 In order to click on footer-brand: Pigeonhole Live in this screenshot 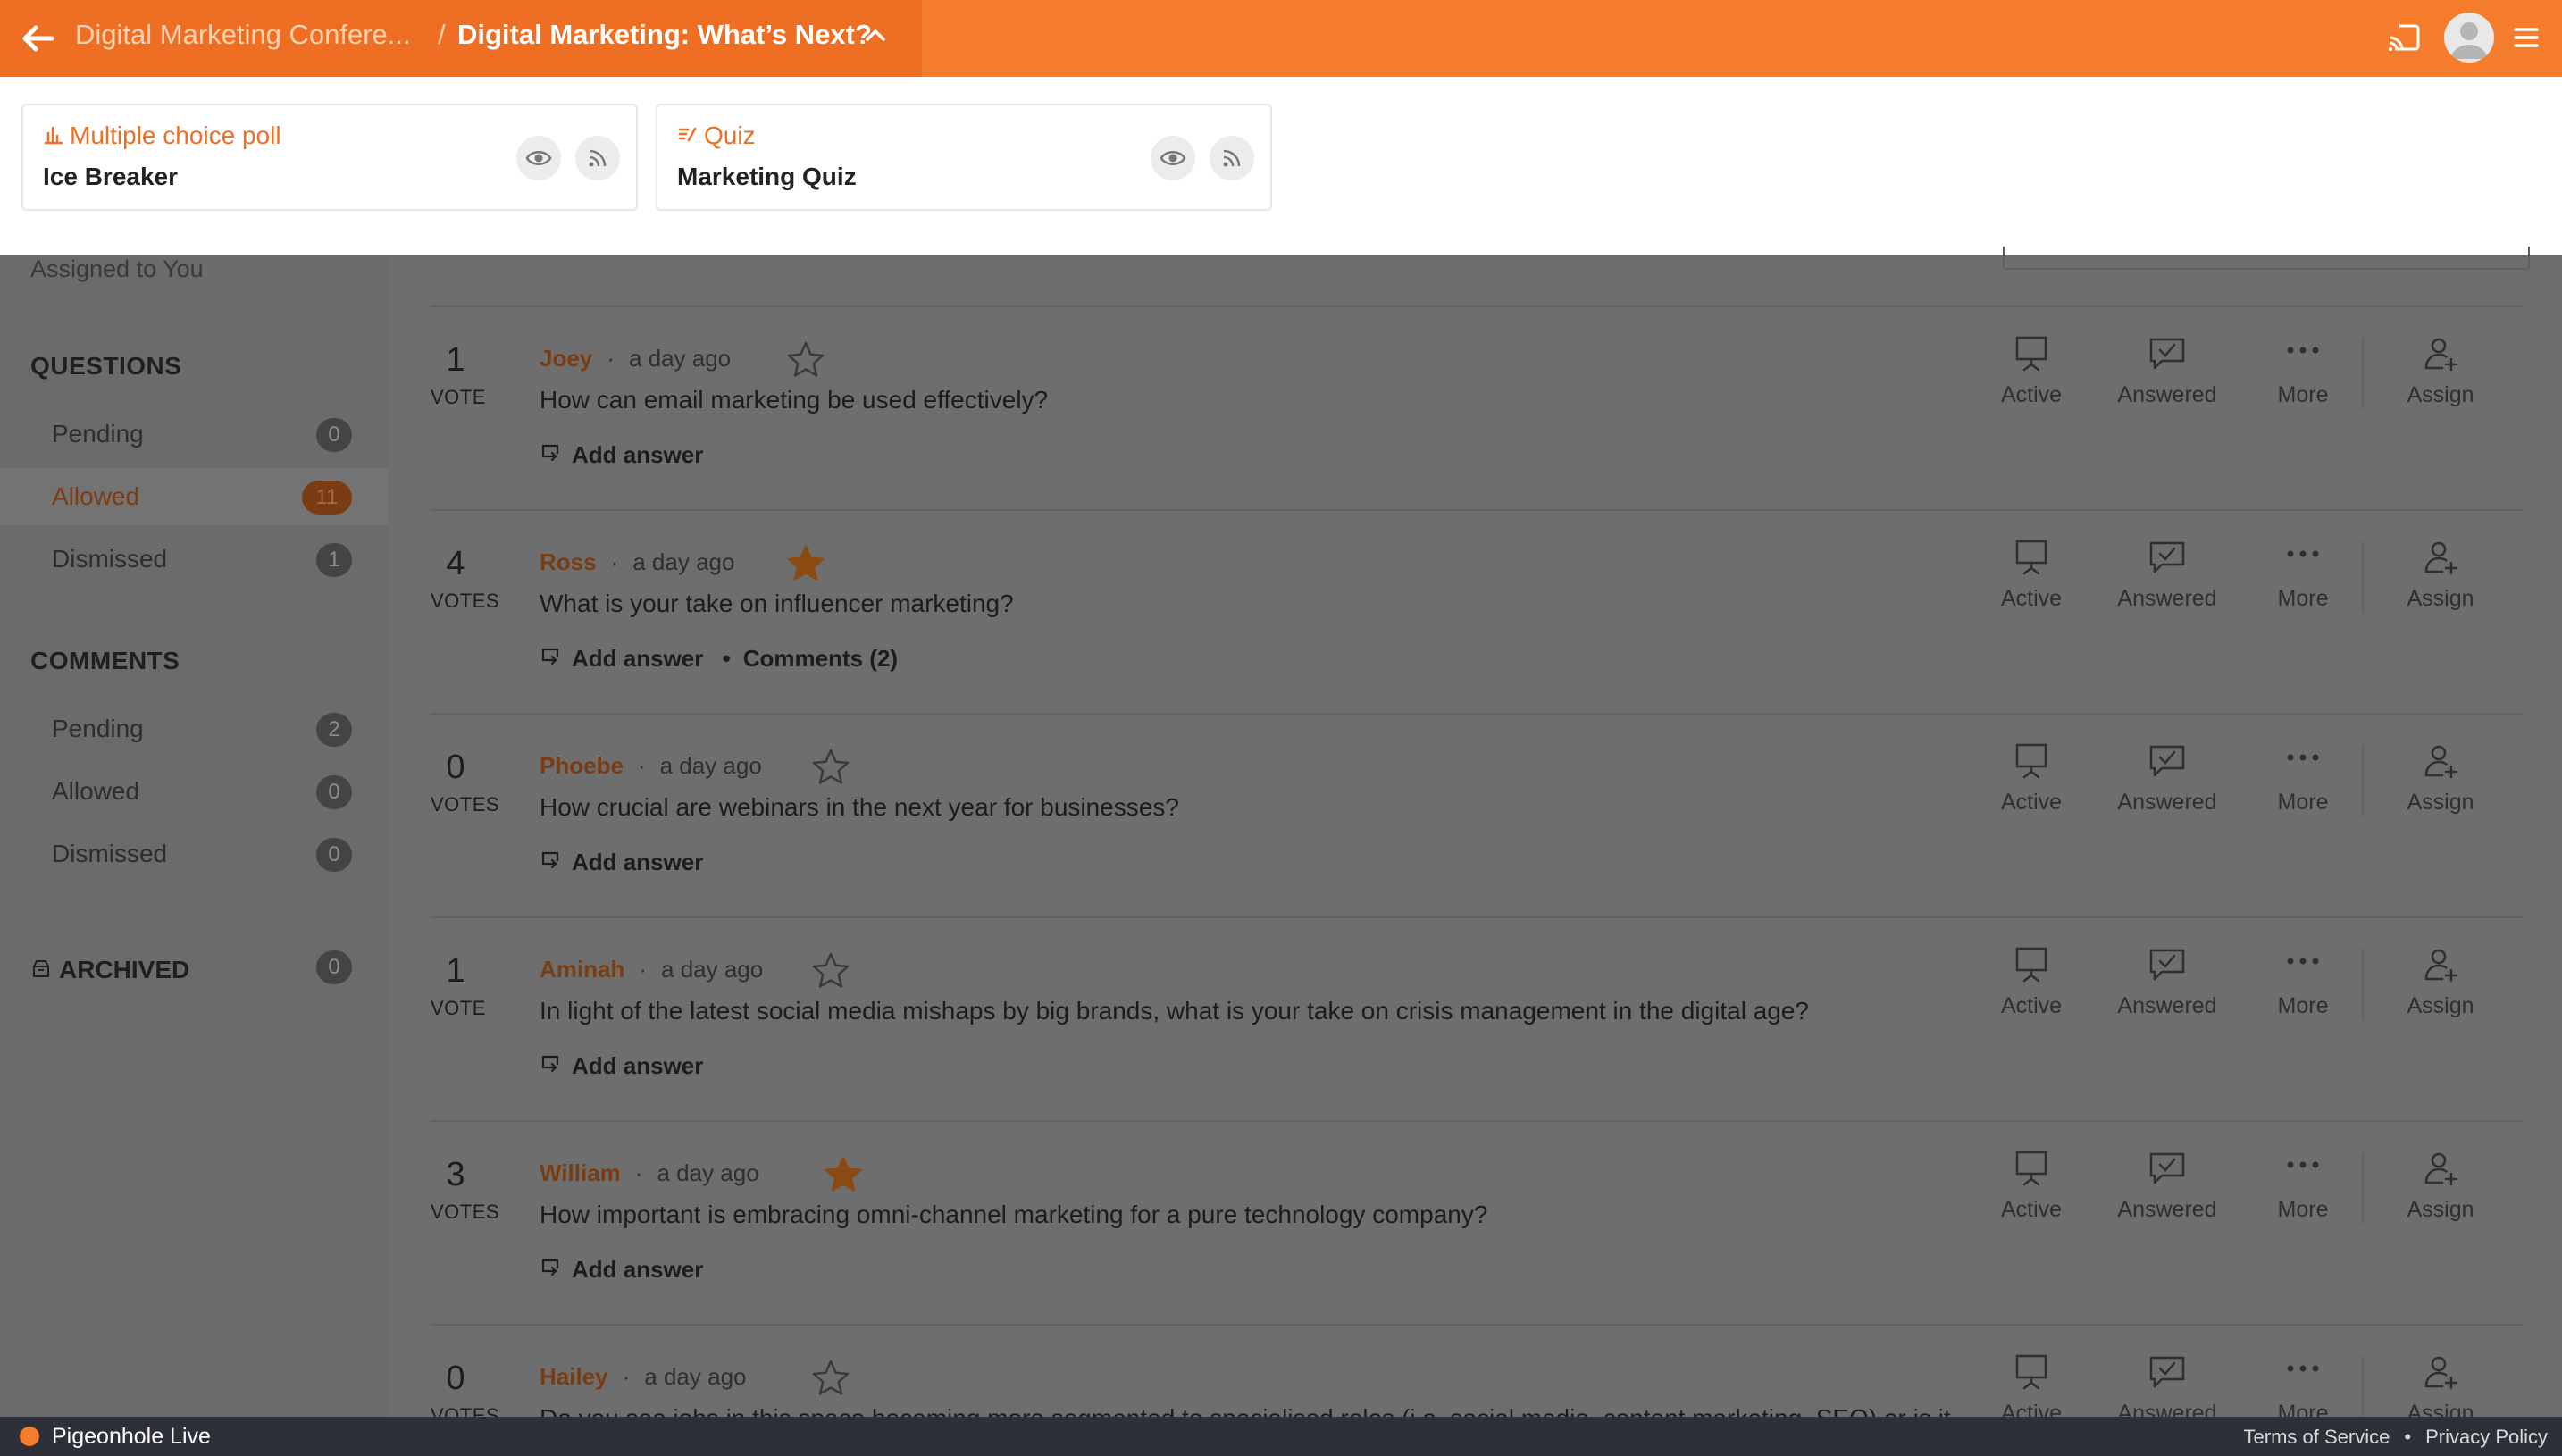, I will do `click(115, 1437)`.